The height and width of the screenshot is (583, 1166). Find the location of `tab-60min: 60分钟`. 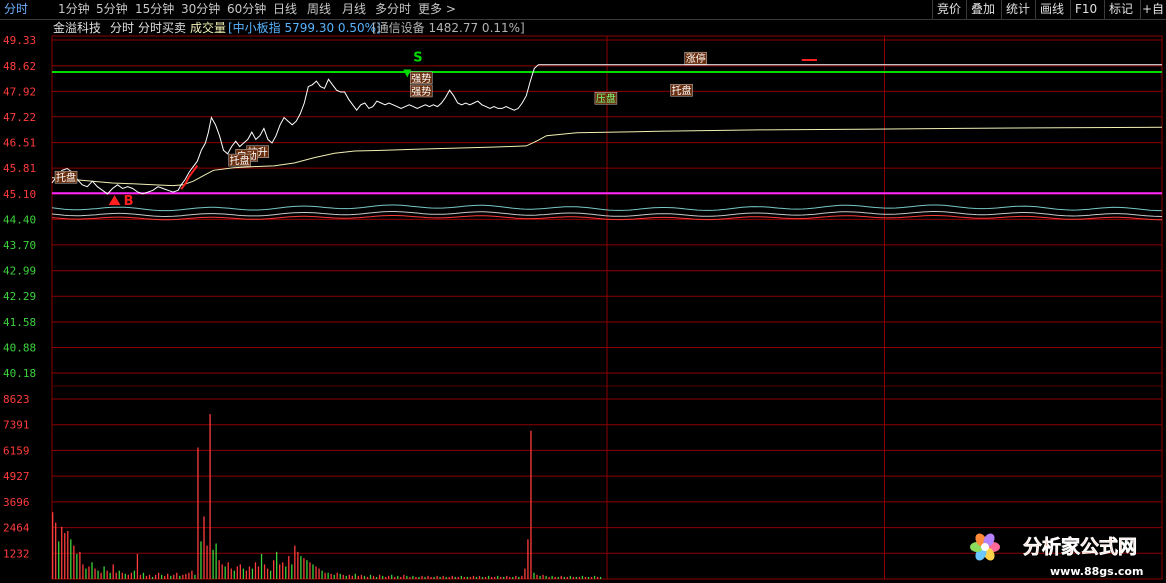

tab-60min: 60分钟 is located at coordinates (246, 9).